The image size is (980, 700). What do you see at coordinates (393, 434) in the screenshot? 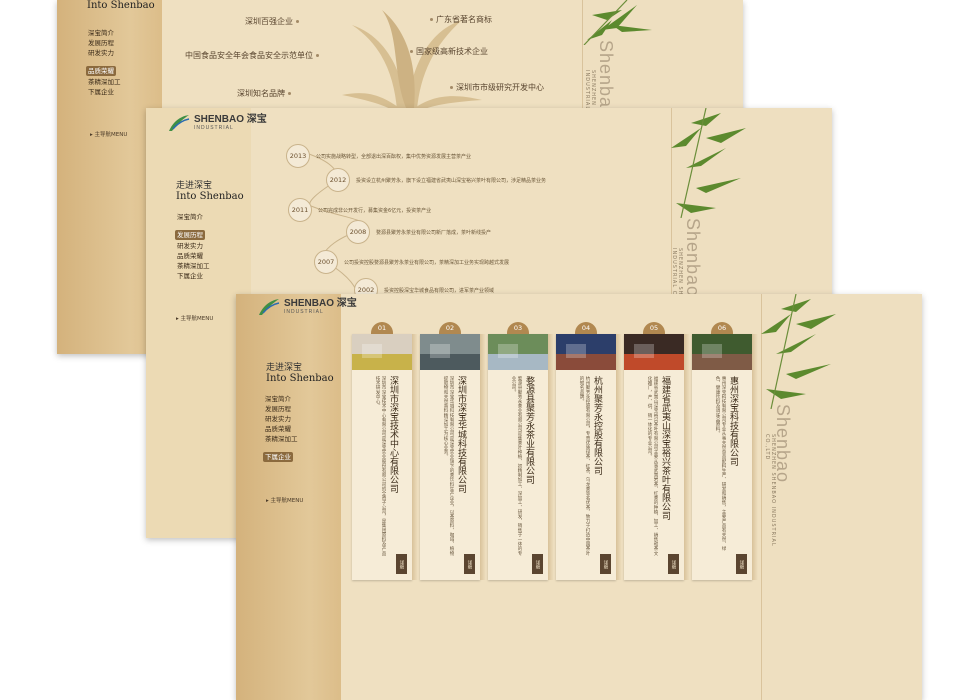
I see `card-title: 深圳市深宝技术中心有限公司` at bounding box center [393, 434].